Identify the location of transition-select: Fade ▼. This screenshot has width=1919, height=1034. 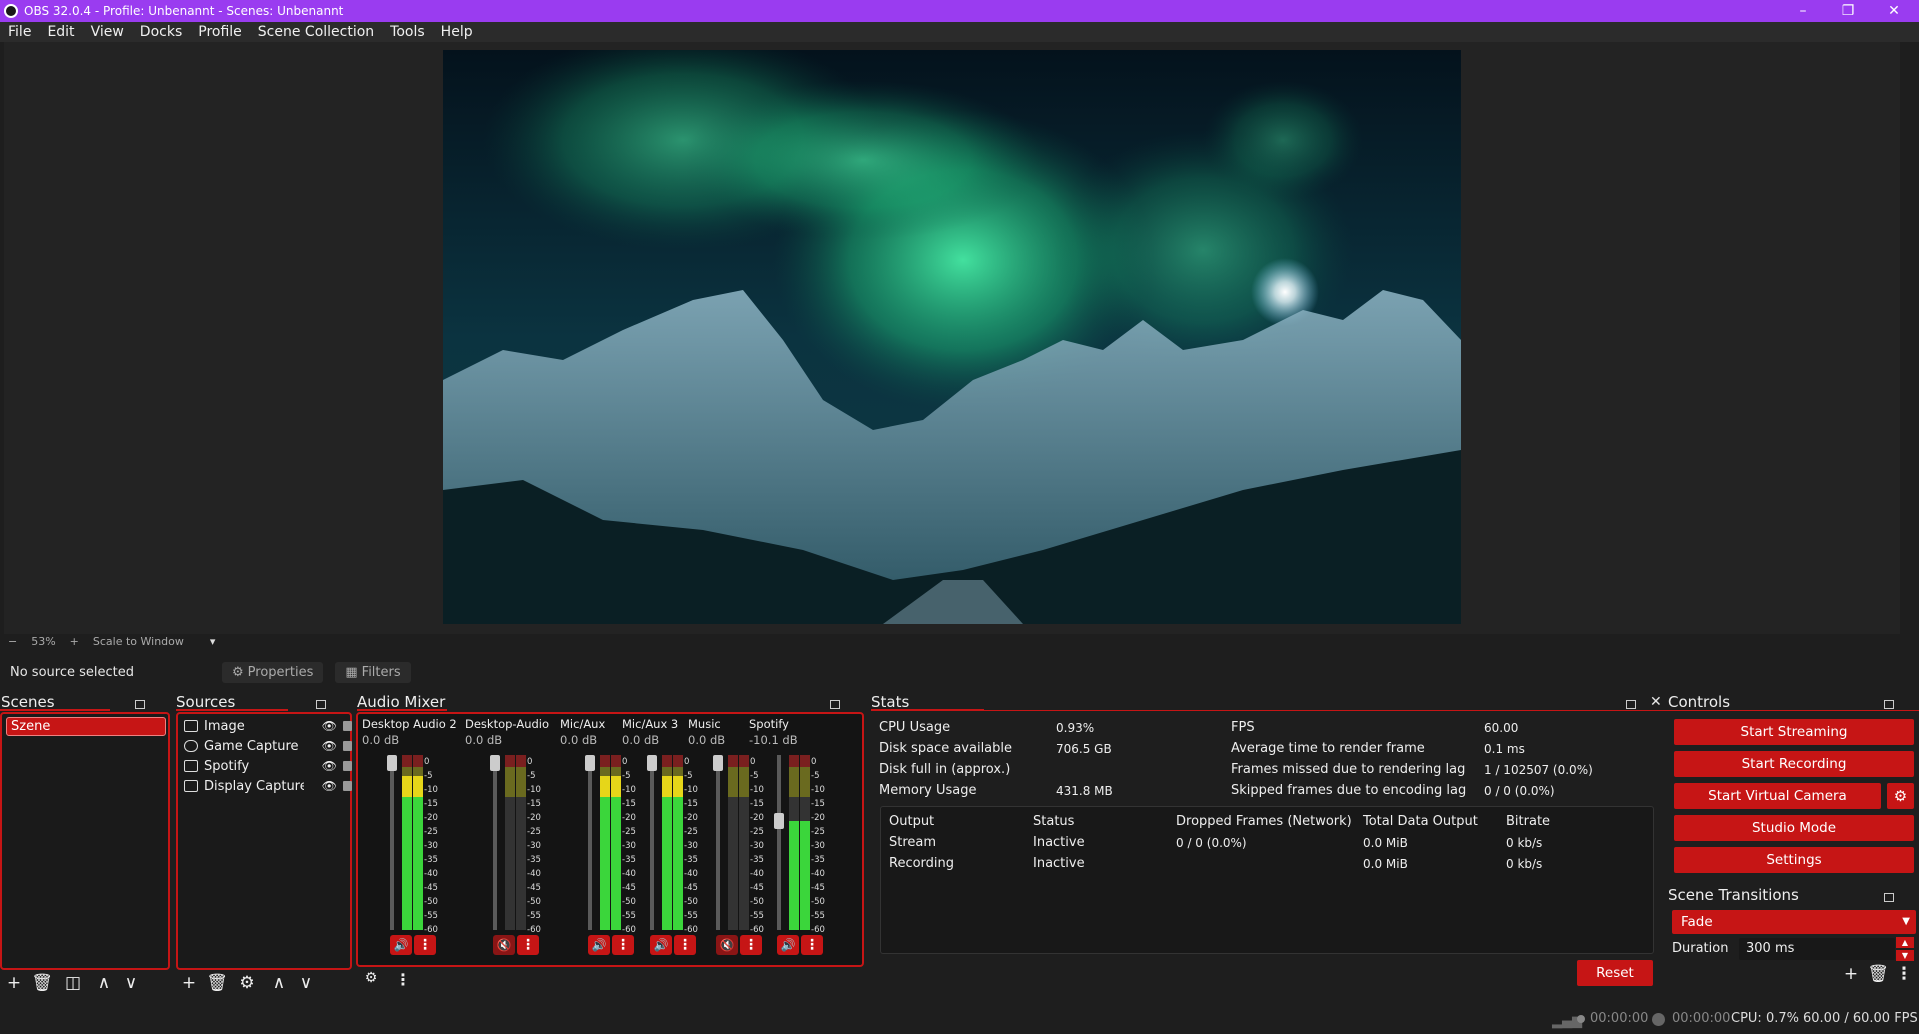
(1794, 922).